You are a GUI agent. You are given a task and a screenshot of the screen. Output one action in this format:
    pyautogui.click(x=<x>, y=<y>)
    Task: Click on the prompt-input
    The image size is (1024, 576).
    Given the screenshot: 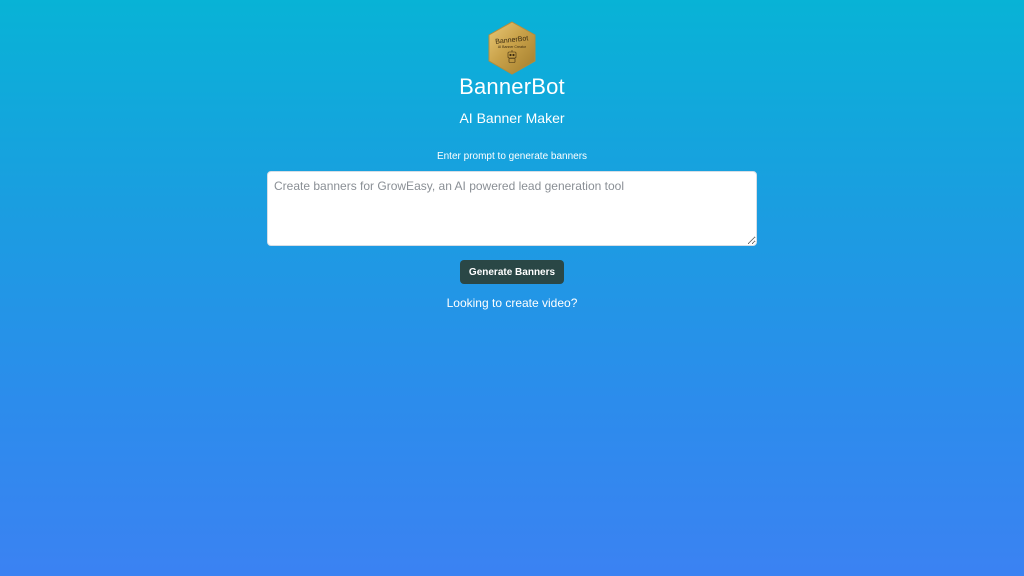 What is the action you would take?
    pyautogui.click(x=512, y=208)
    